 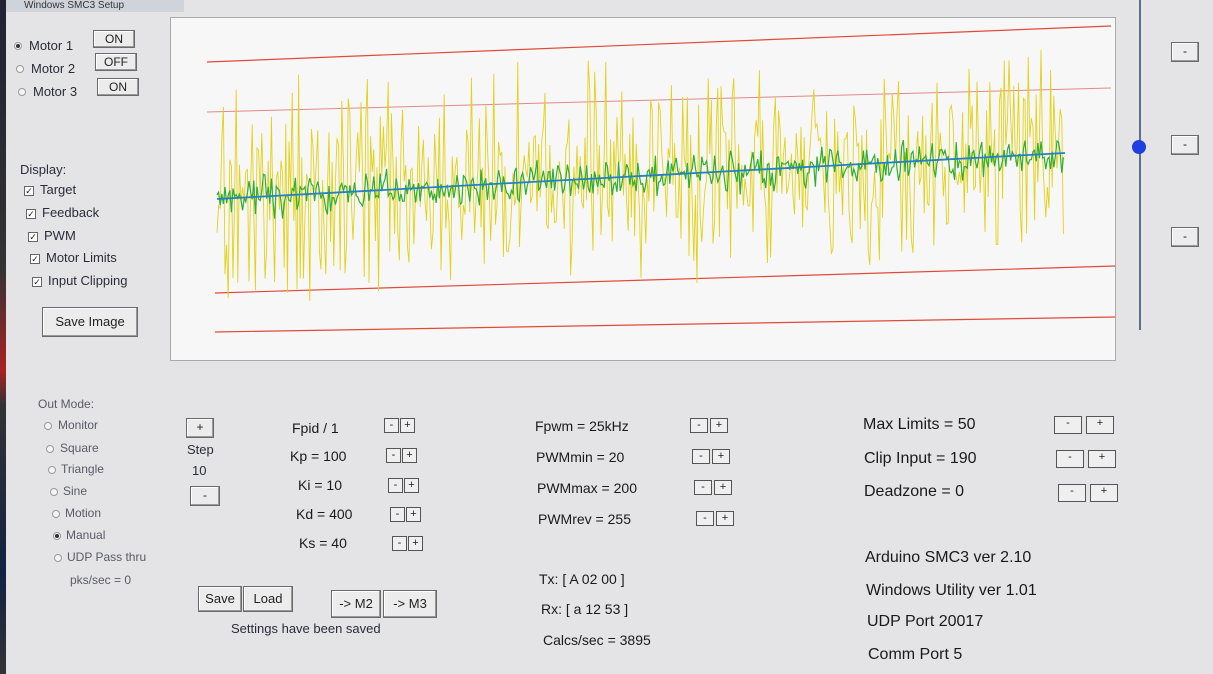 I want to click on pwm-max-label: PWMmax = 200, so click(x=587, y=488).